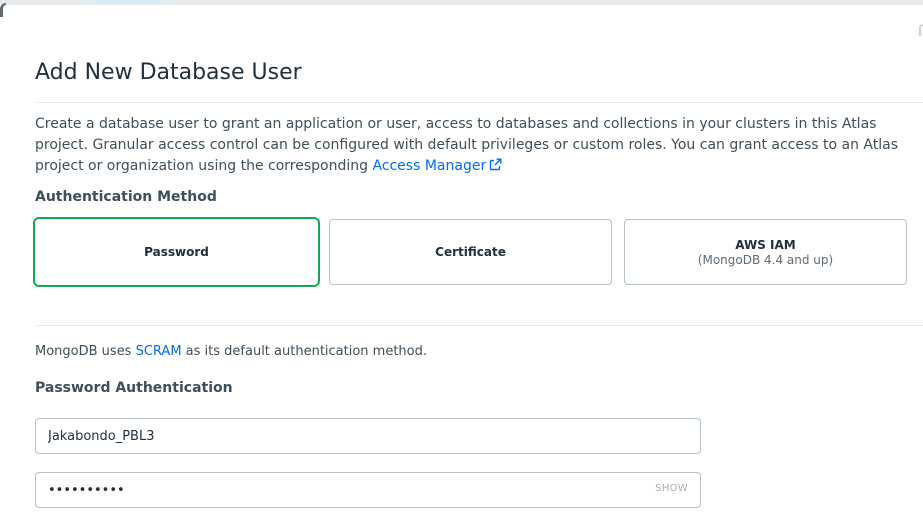  What do you see at coordinates (126, 197) in the screenshot?
I see `authentication-method-label: Authentication Method` at bounding box center [126, 197].